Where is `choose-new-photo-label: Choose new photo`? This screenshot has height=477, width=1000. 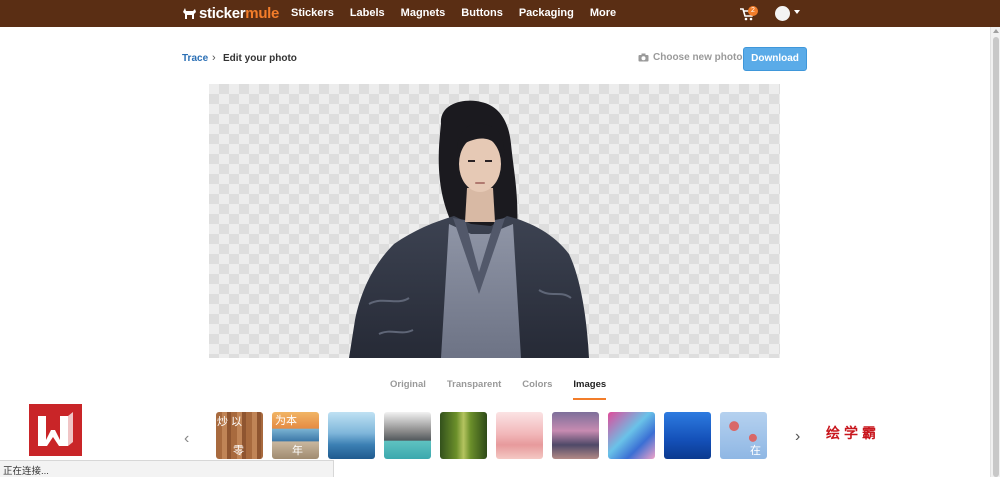
choose-new-photo-label: Choose new photo is located at coordinates (698, 57).